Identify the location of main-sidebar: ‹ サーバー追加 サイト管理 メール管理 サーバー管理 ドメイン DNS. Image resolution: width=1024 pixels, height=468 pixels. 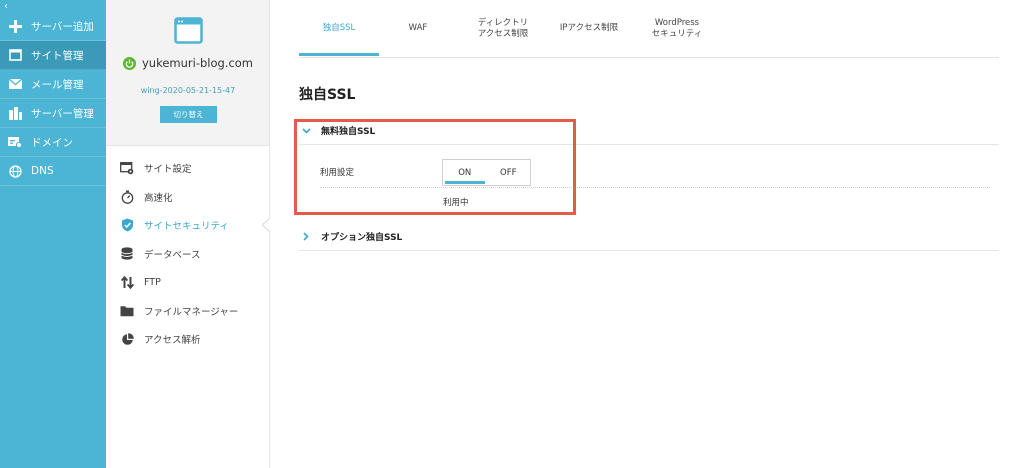
(53, 234).